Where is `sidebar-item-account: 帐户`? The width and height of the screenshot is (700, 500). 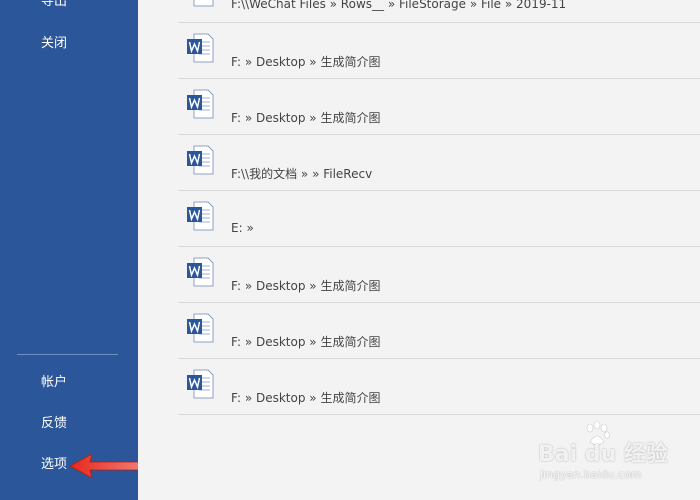
sidebar-item-account: 帐户 is located at coordinates (54, 383).